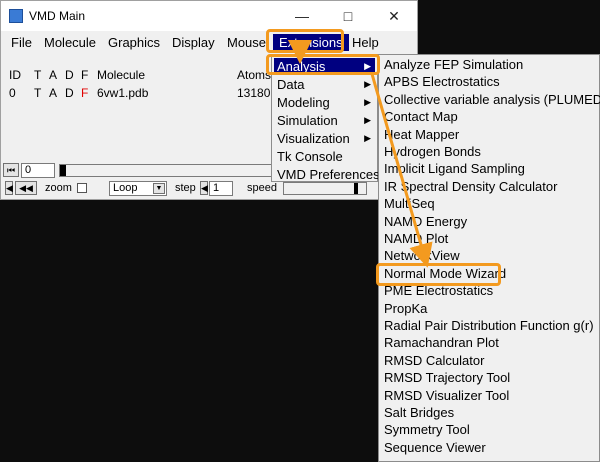 This screenshot has width=600, height=462. I want to click on menu-molecule: Molecule, so click(70, 42).